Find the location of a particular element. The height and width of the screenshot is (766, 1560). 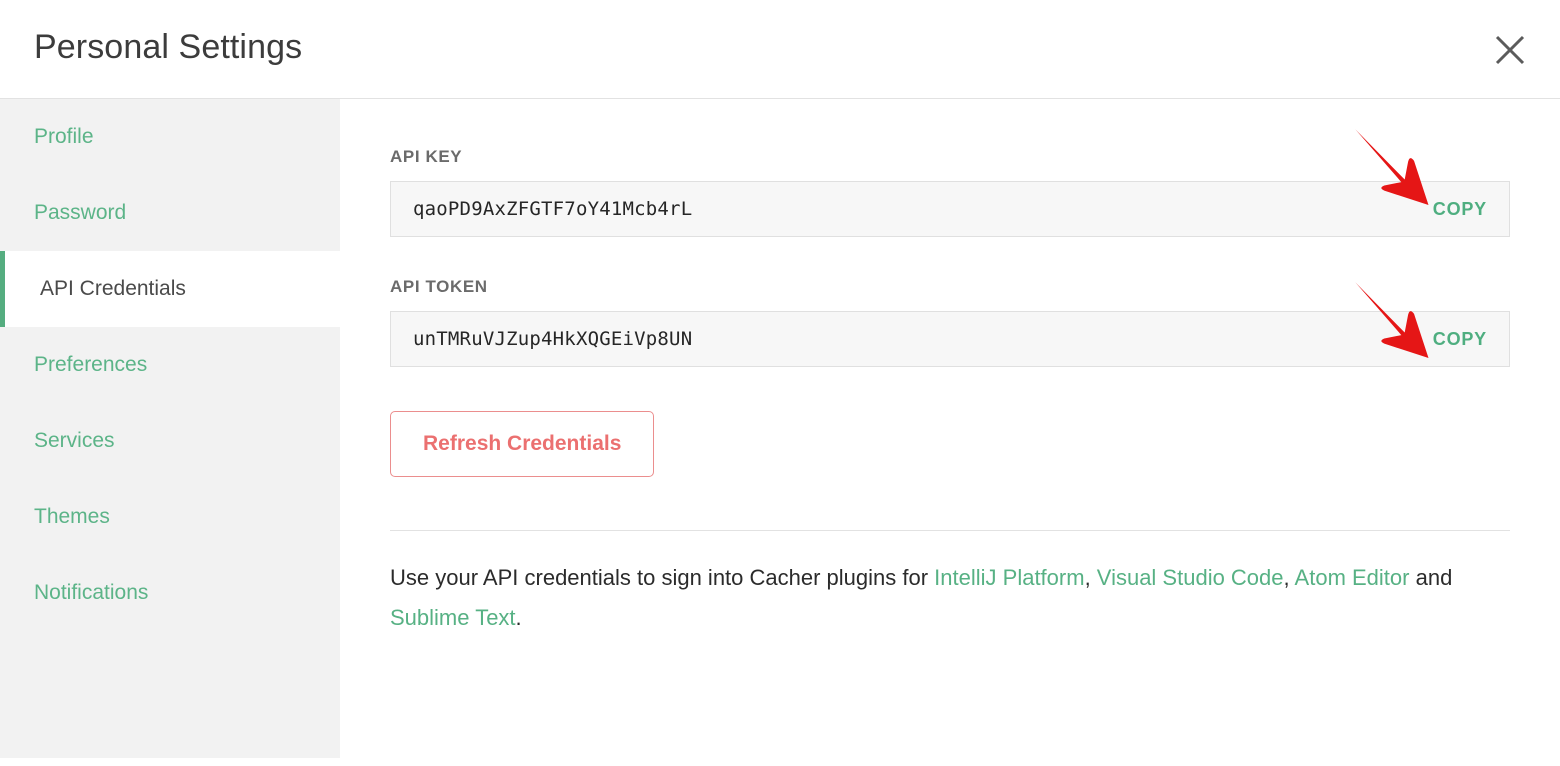

help-text-sep2: , is located at coordinates (1289, 577).